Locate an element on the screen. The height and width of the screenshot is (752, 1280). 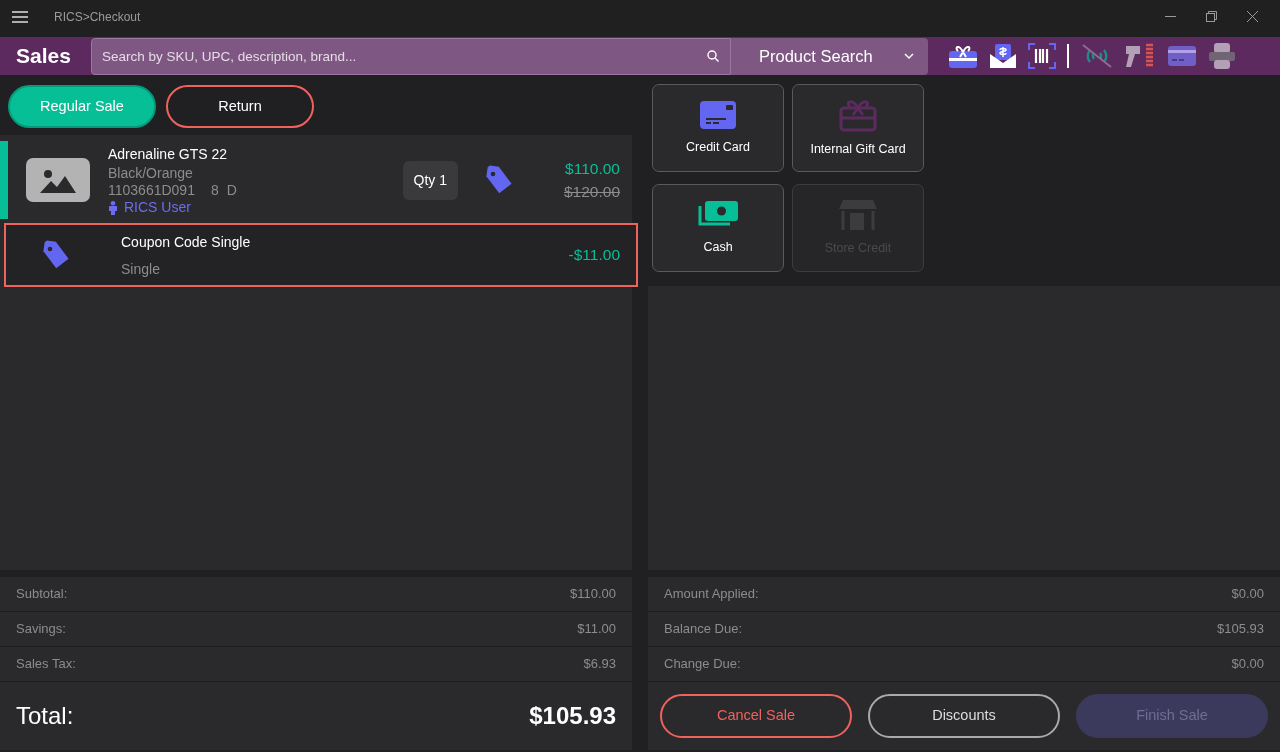
product-name: Adrenaline GTS 22 is located at coordinates (168, 154).